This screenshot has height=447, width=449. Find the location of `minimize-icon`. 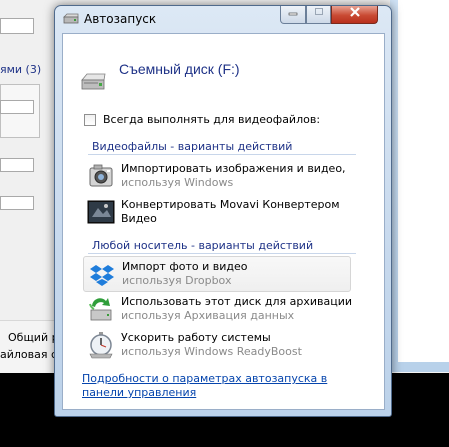

minimize-icon is located at coordinates (293, 13).